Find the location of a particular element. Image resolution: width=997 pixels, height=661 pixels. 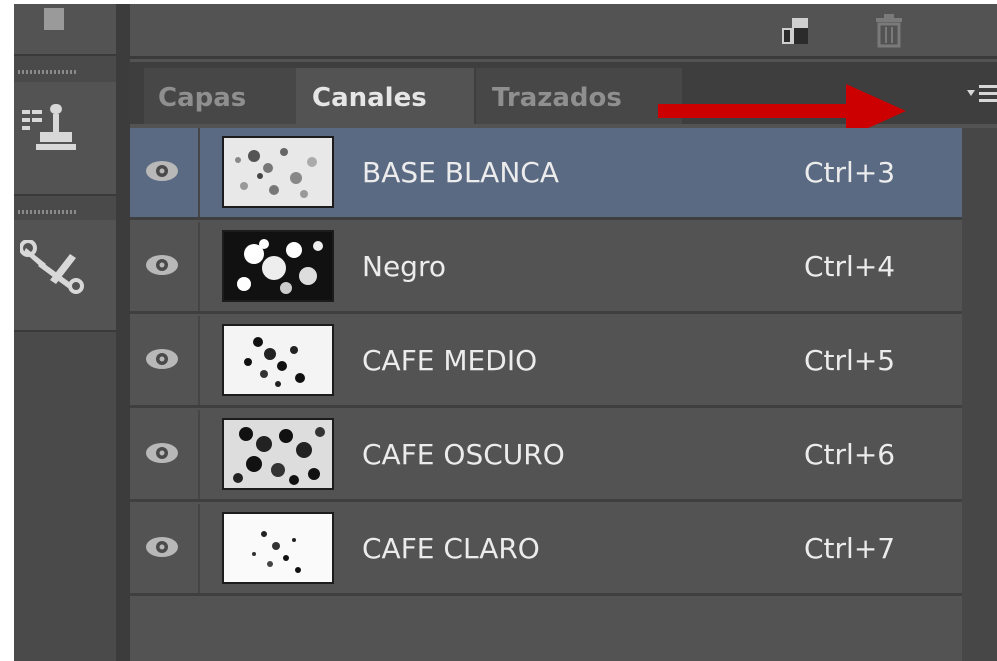

channel-row-negro: Negro Ctrl+4 is located at coordinates (546, 268).